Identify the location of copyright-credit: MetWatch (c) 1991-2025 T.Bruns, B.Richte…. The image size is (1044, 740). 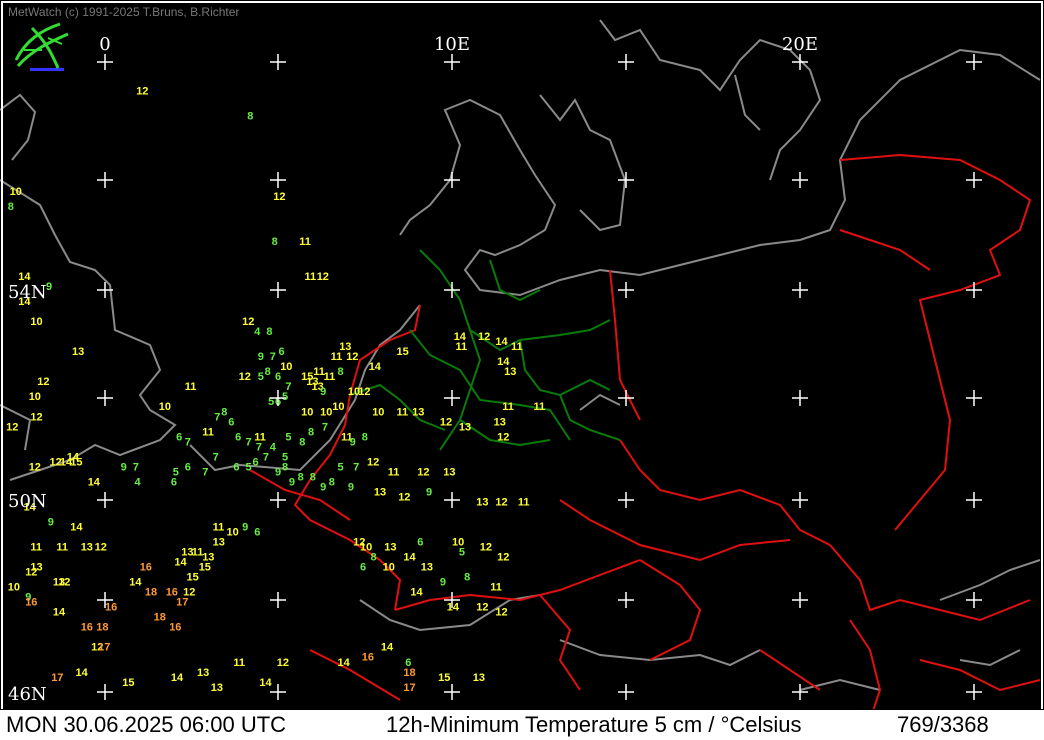
(124, 12).